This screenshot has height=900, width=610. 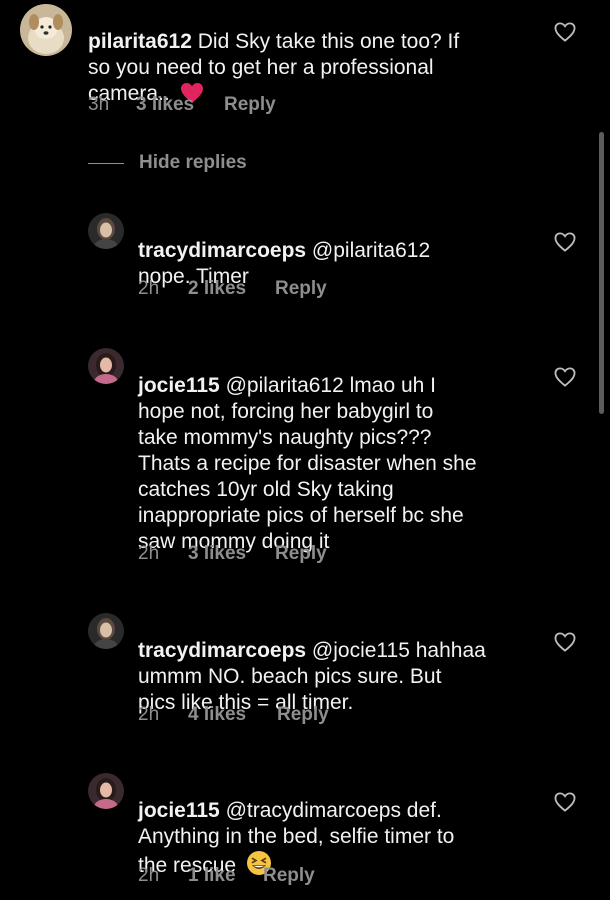 What do you see at coordinates (601, 273) in the screenshot?
I see `scrollbar` at bounding box center [601, 273].